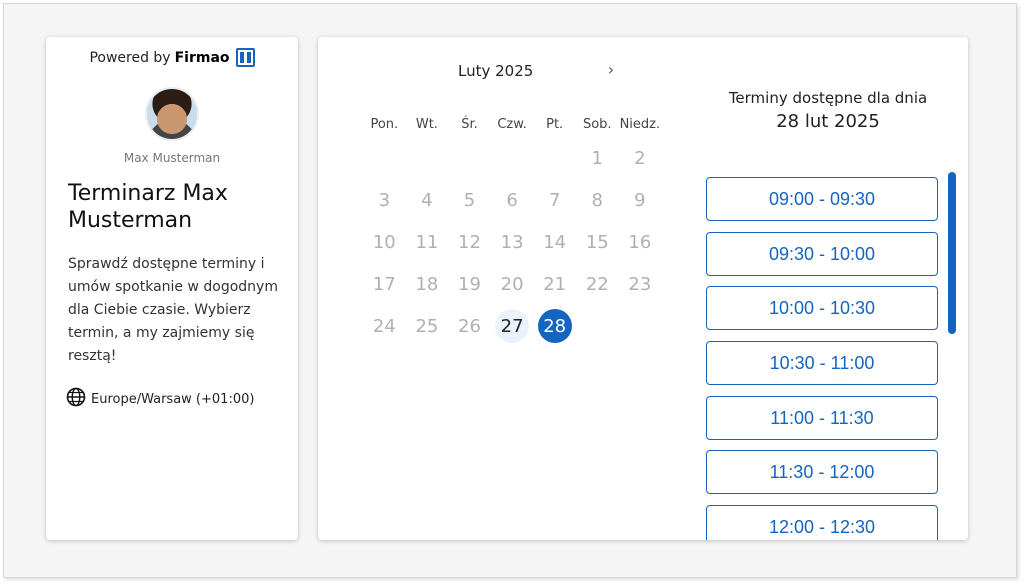 The width and height of the screenshot is (1024, 585). I want to click on time-slot-button: 09:30 - 10:00, so click(822, 253).